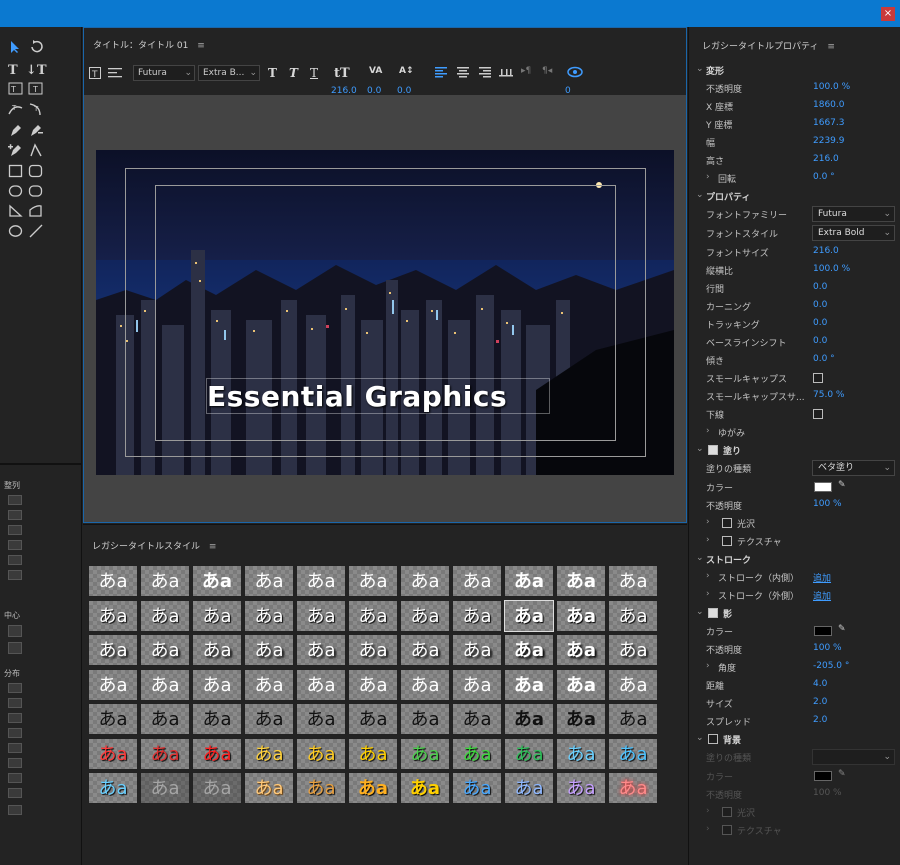  Describe the element at coordinates (16, 70) in the screenshot. I see `type-tool-icon: T` at that location.